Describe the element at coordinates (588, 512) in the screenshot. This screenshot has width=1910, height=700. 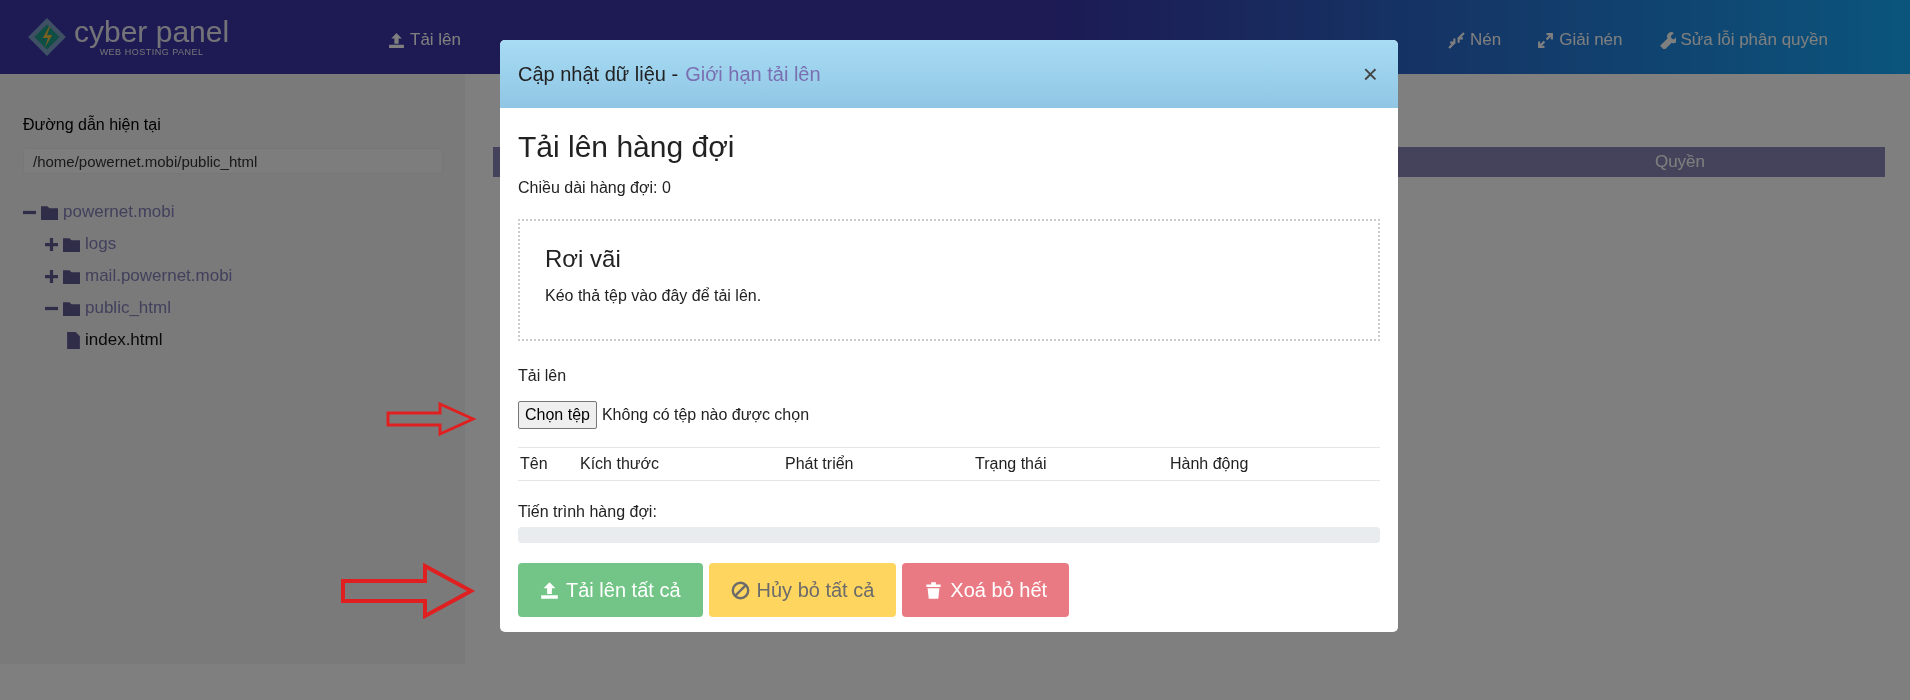
I see `progress-label: Tiến trình hàng đợi:` at that location.